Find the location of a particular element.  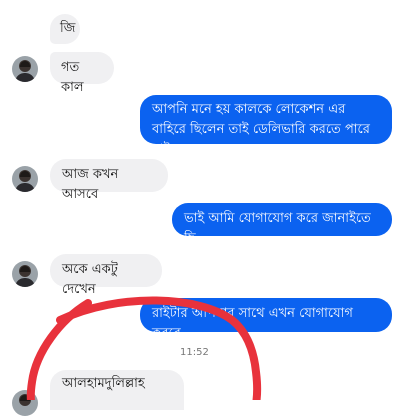

incoming-message: আলহামদুলিল্লাহ is located at coordinates (117, 390).